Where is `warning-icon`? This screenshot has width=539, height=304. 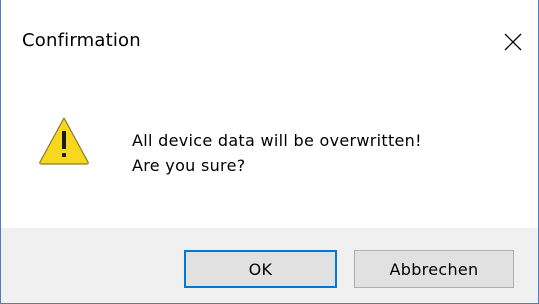 warning-icon is located at coordinates (64, 141).